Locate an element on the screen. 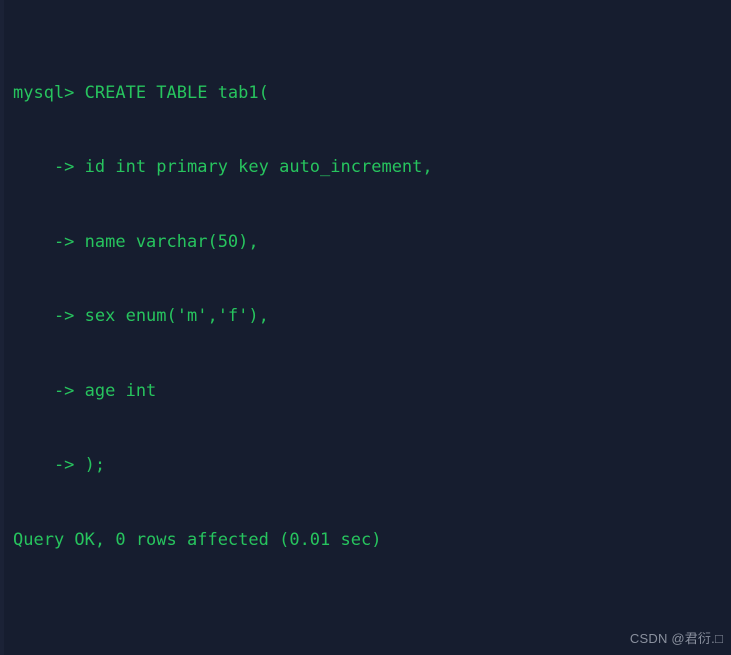 This screenshot has width=731, height=655. terminal-line: -> age int is located at coordinates (85, 390).